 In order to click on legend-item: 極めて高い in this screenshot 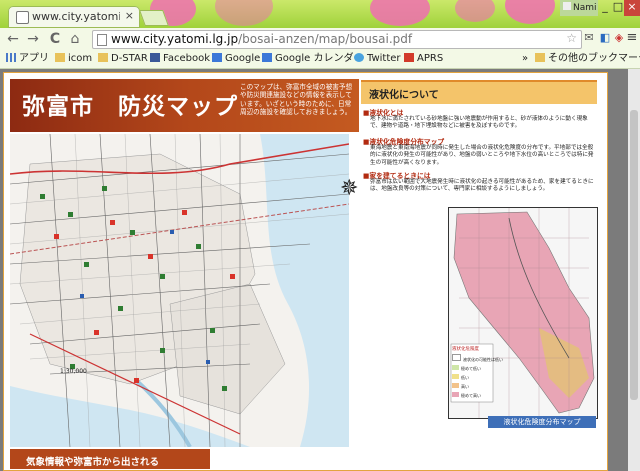, I will do `click(477, 395)`.